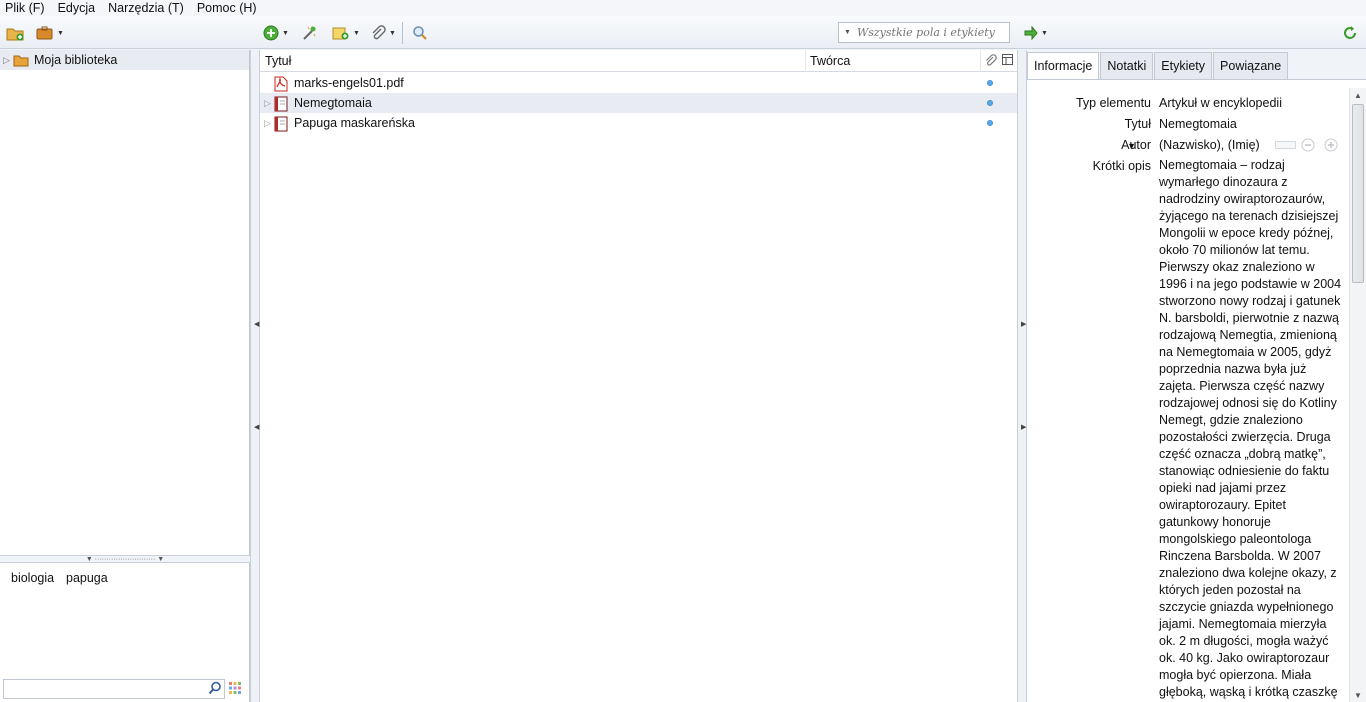 The width and height of the screenshot is (1366, 702). I want to click on info-scrollbar: ▲ ▼, so click(1357, 395).